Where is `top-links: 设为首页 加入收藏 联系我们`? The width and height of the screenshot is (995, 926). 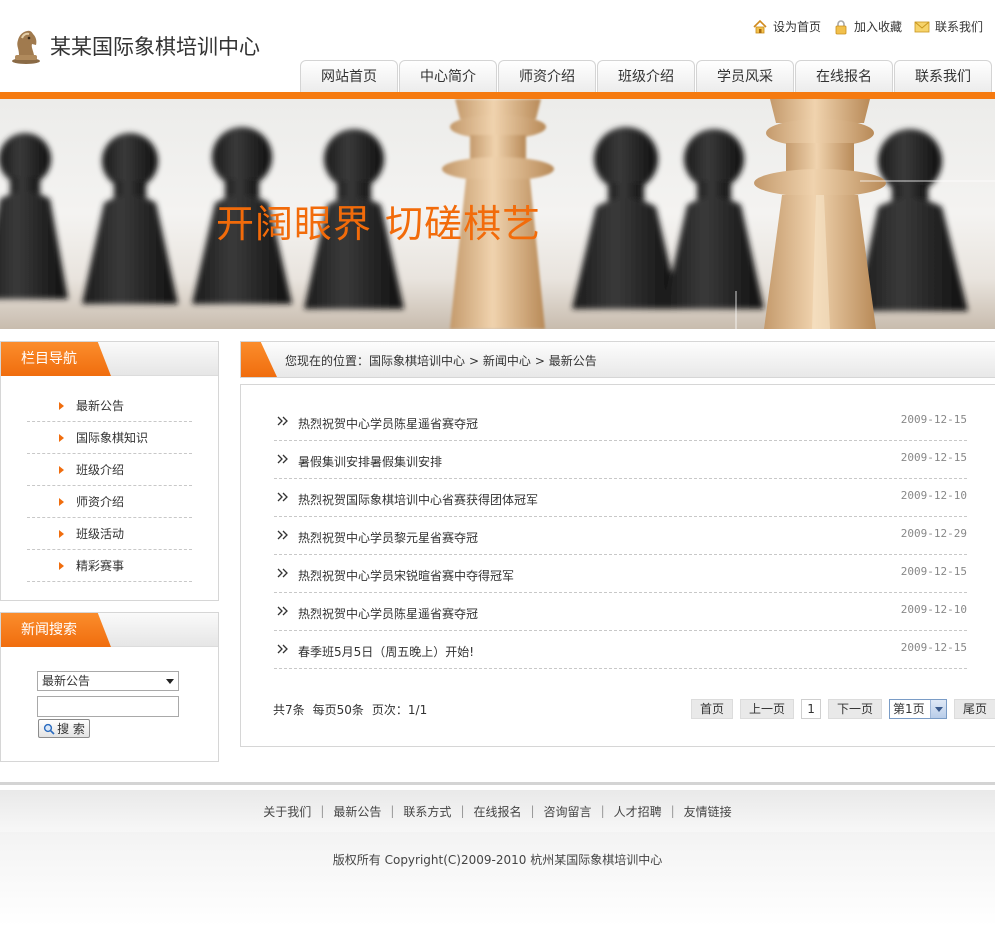
top-links: 设为首页 加入收藏 联系我们 is located at coordinates (867, 26).